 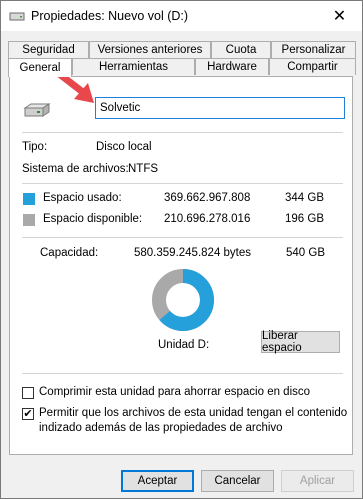 I want to click on free-space-label: Espacio disponible:, so click(x=93, y=219).